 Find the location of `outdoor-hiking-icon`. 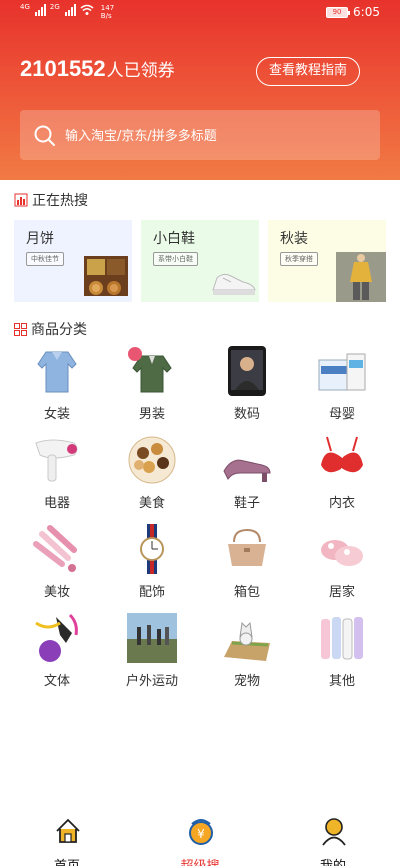

outdoor-hiking-icon is located at coordinates (152, 638).